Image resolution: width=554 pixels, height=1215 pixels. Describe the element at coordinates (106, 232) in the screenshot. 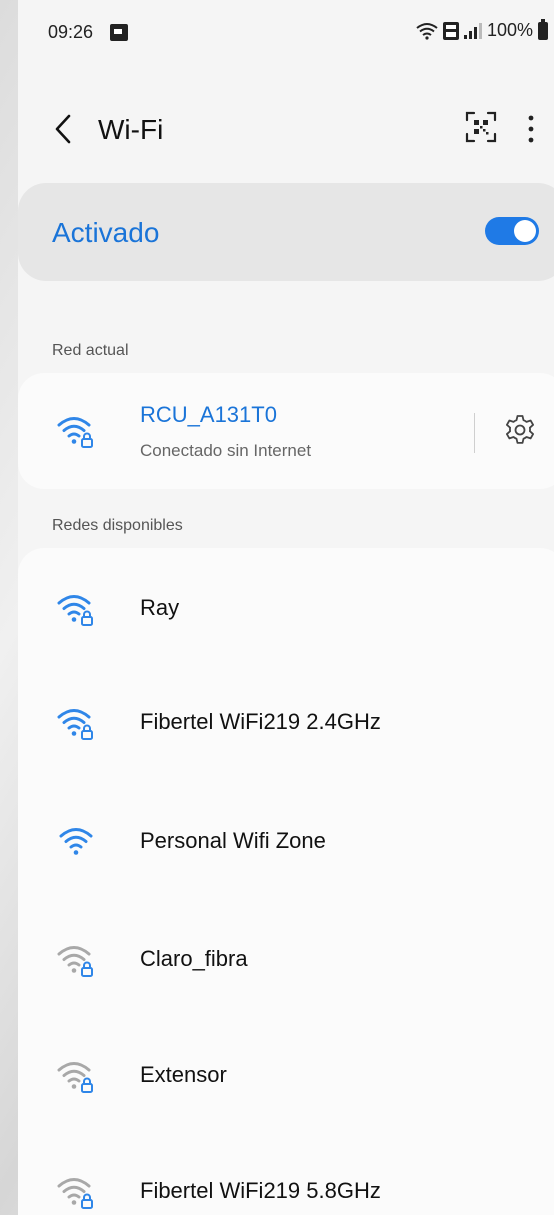

I see `wifi-switch-label: Activado` at that location.